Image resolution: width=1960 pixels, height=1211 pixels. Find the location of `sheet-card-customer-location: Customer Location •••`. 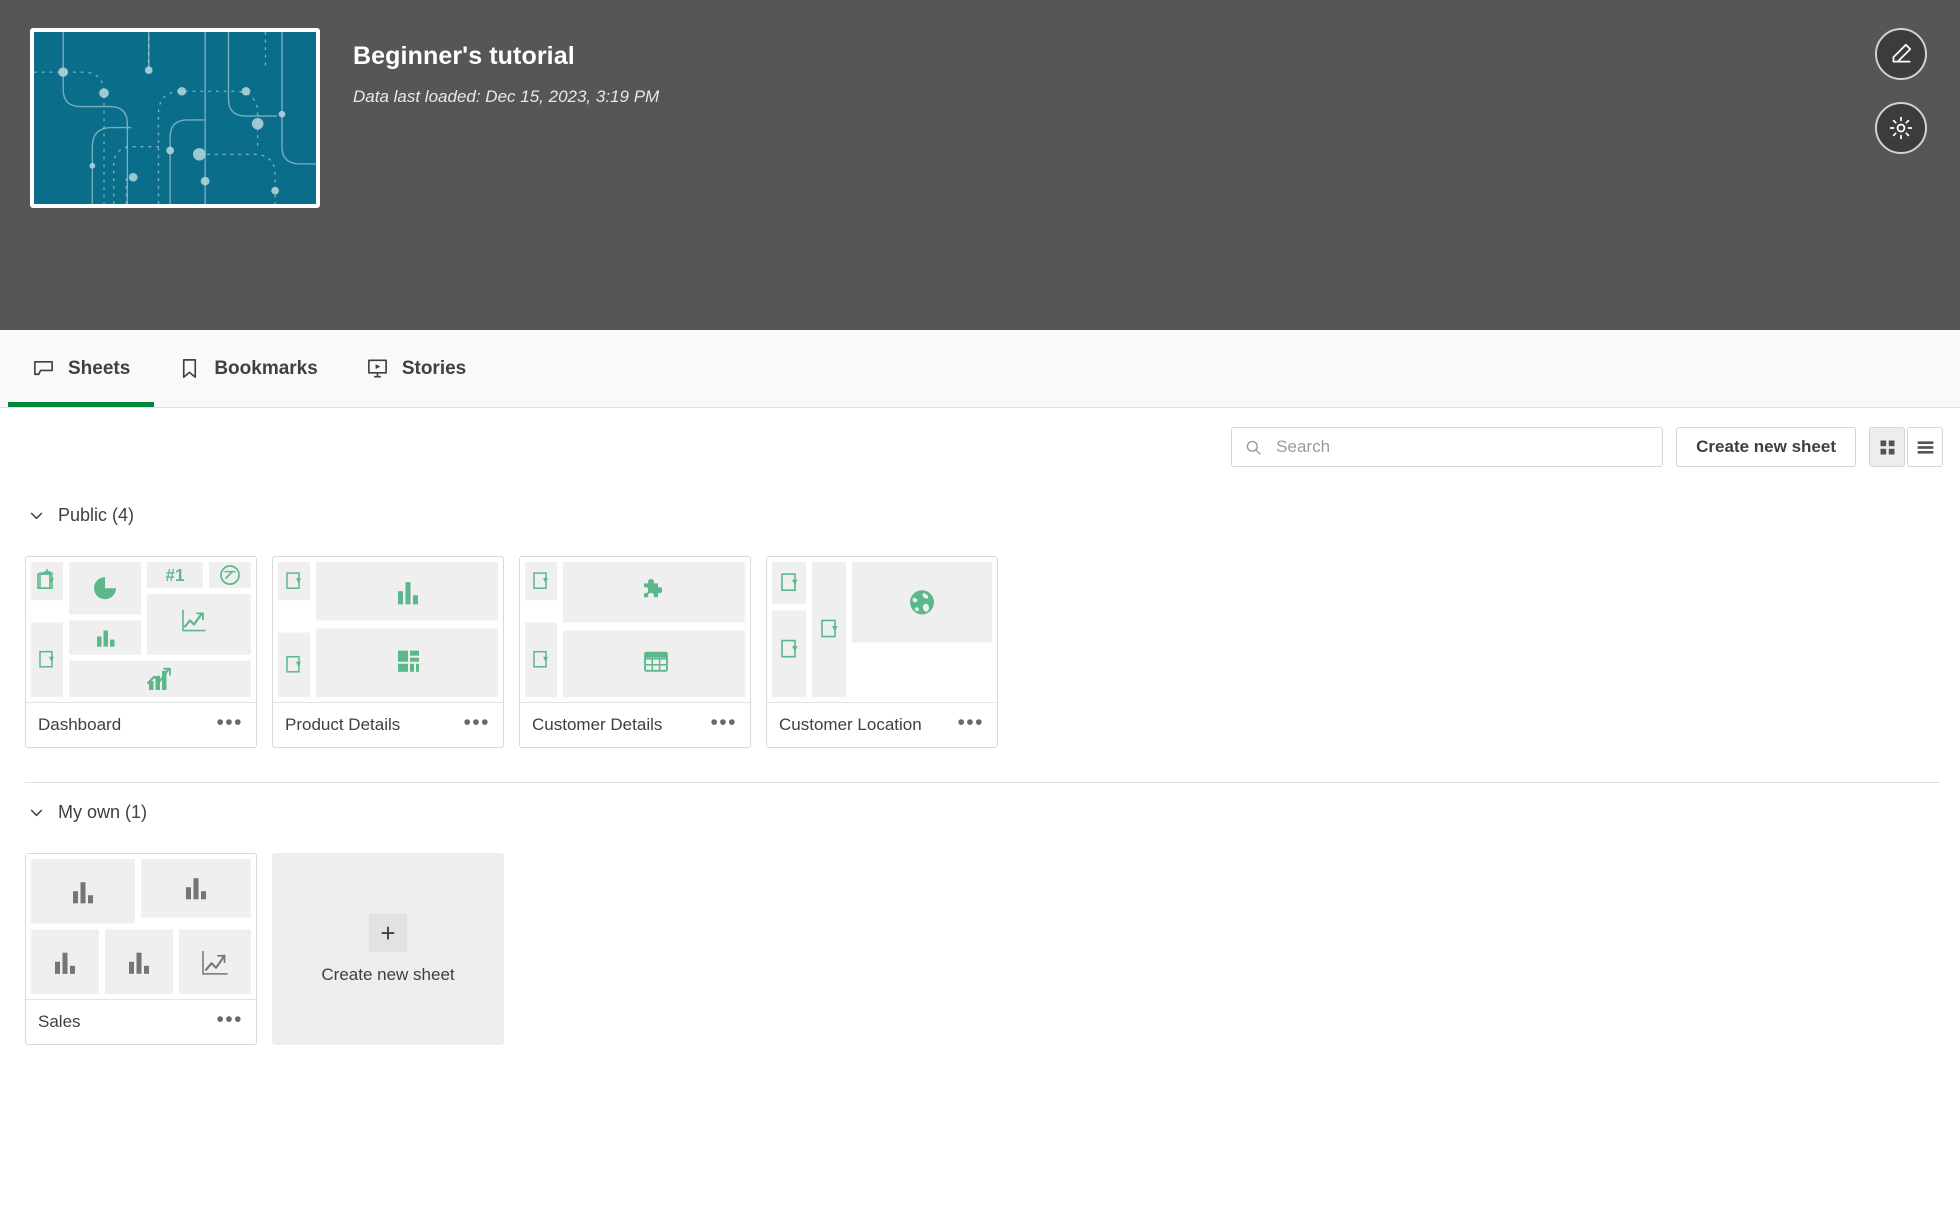

sheet-card-customer-location: Customer Location ••• is located at coordinates (882, 652).